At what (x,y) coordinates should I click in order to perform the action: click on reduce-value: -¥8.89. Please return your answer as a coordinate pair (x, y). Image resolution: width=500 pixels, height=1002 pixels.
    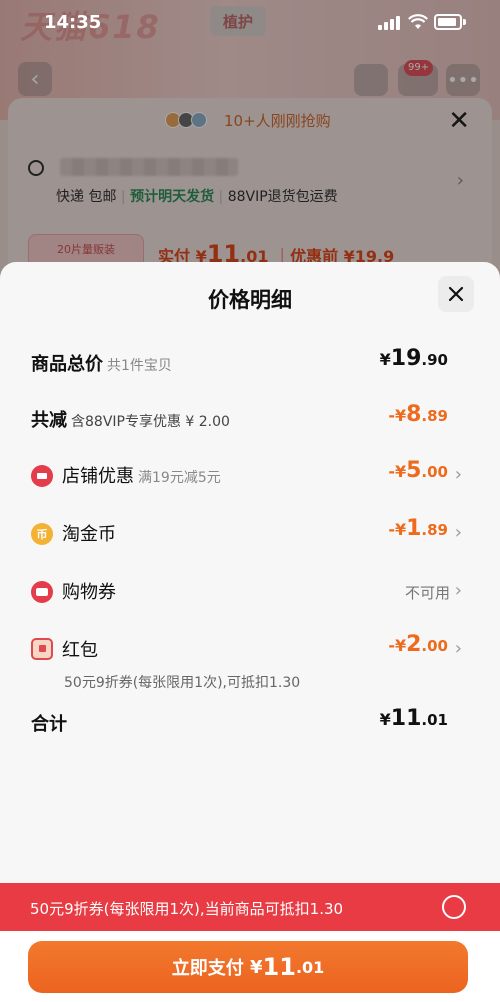
    Looking at the image, I should click on (418, 414).